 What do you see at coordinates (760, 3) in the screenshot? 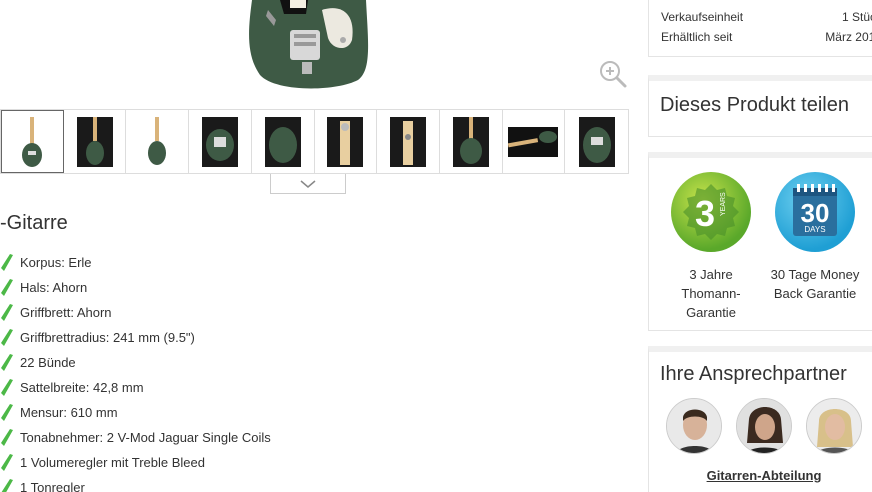
I see `info-row-partial` at bounding box center [760, 3].